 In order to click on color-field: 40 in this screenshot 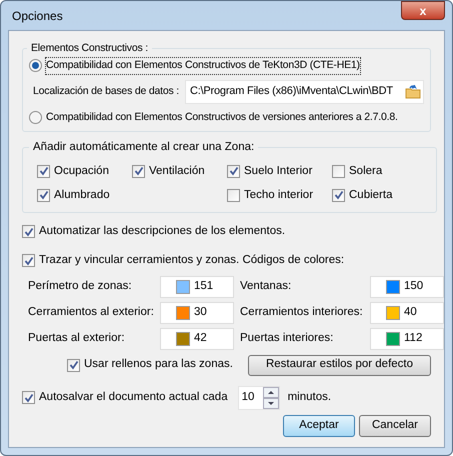, I will do `click(407, 313)`.